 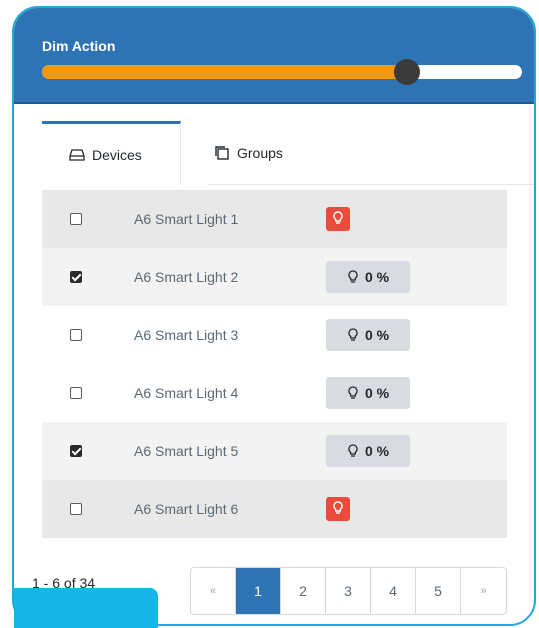 I want to click on panel-title: Dim Action, so click(x=79, y=46).